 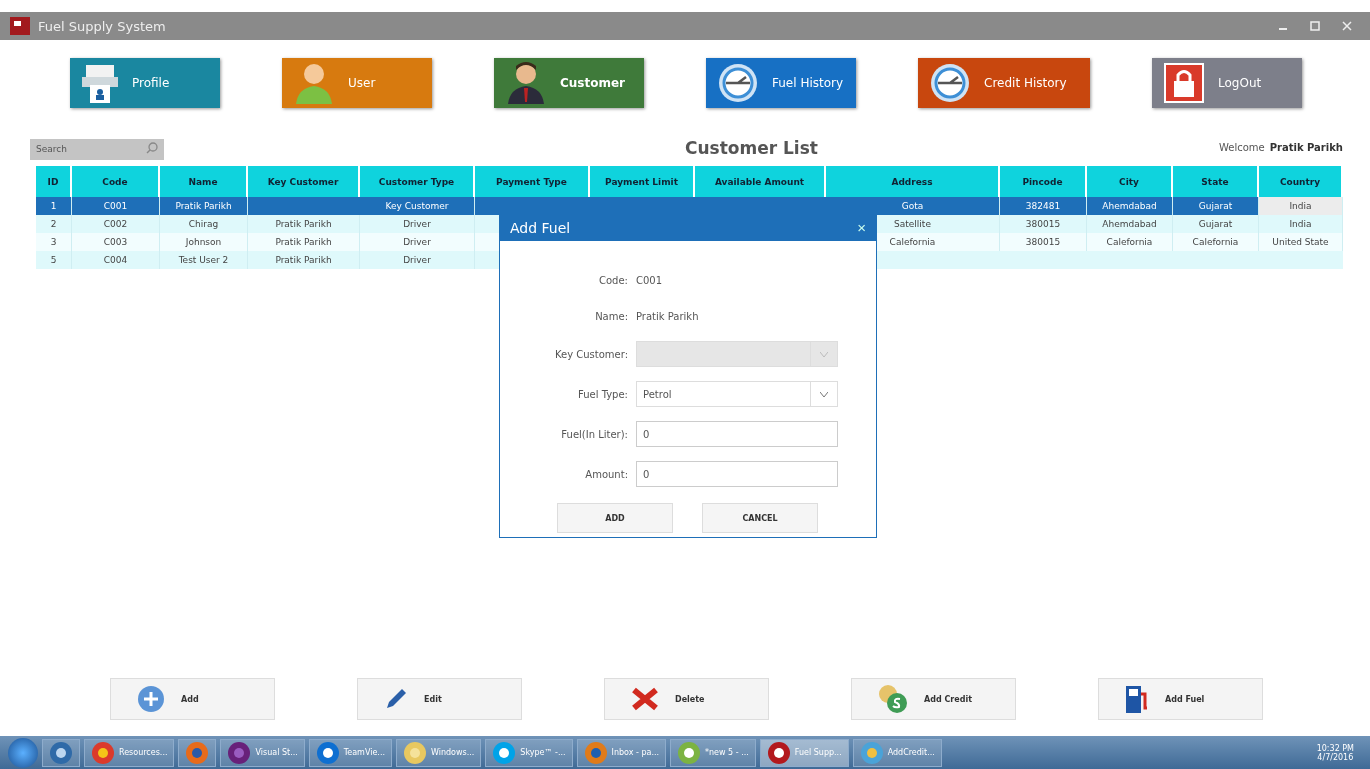 What do you see at coordinates (611, 316) in the screenshot?
I see `field-label: Name:` at bounding box center [611, 316].